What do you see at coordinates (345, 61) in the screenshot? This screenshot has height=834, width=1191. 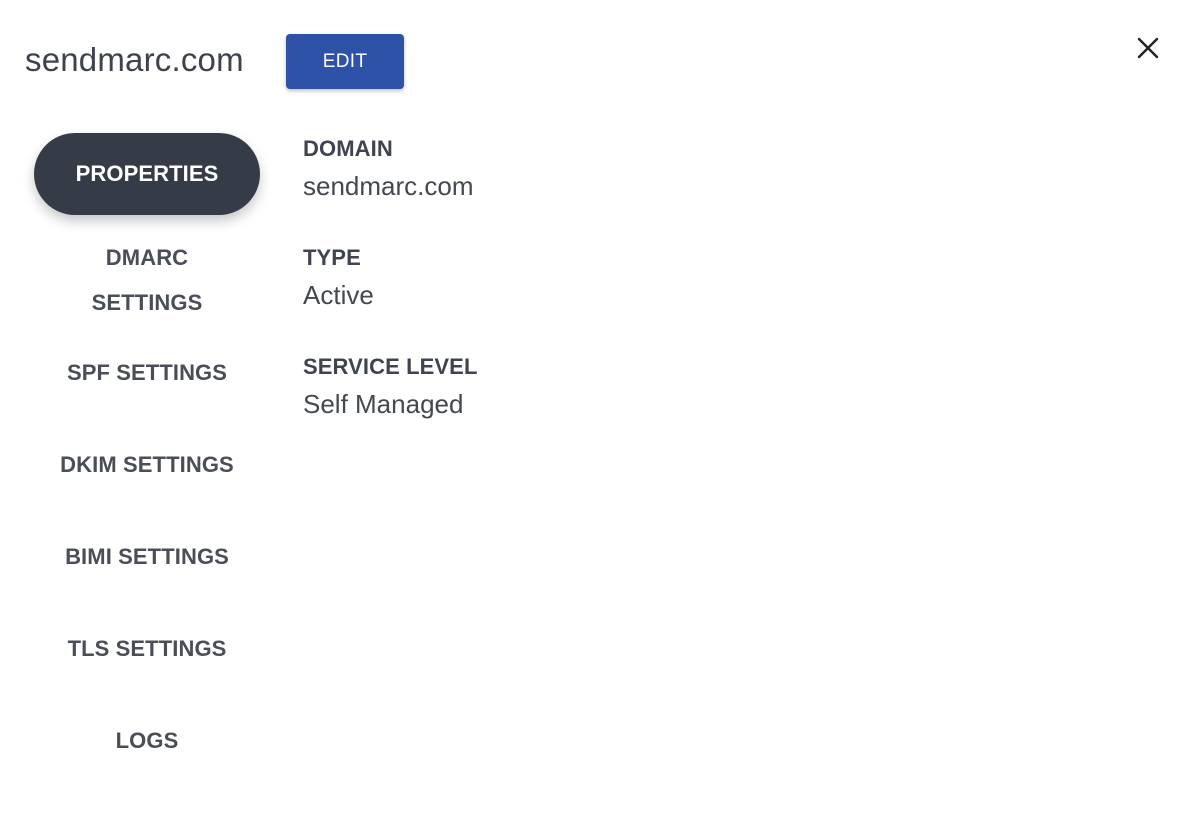 I see `edit-button: EDIT` at bounding box center [345, 61].